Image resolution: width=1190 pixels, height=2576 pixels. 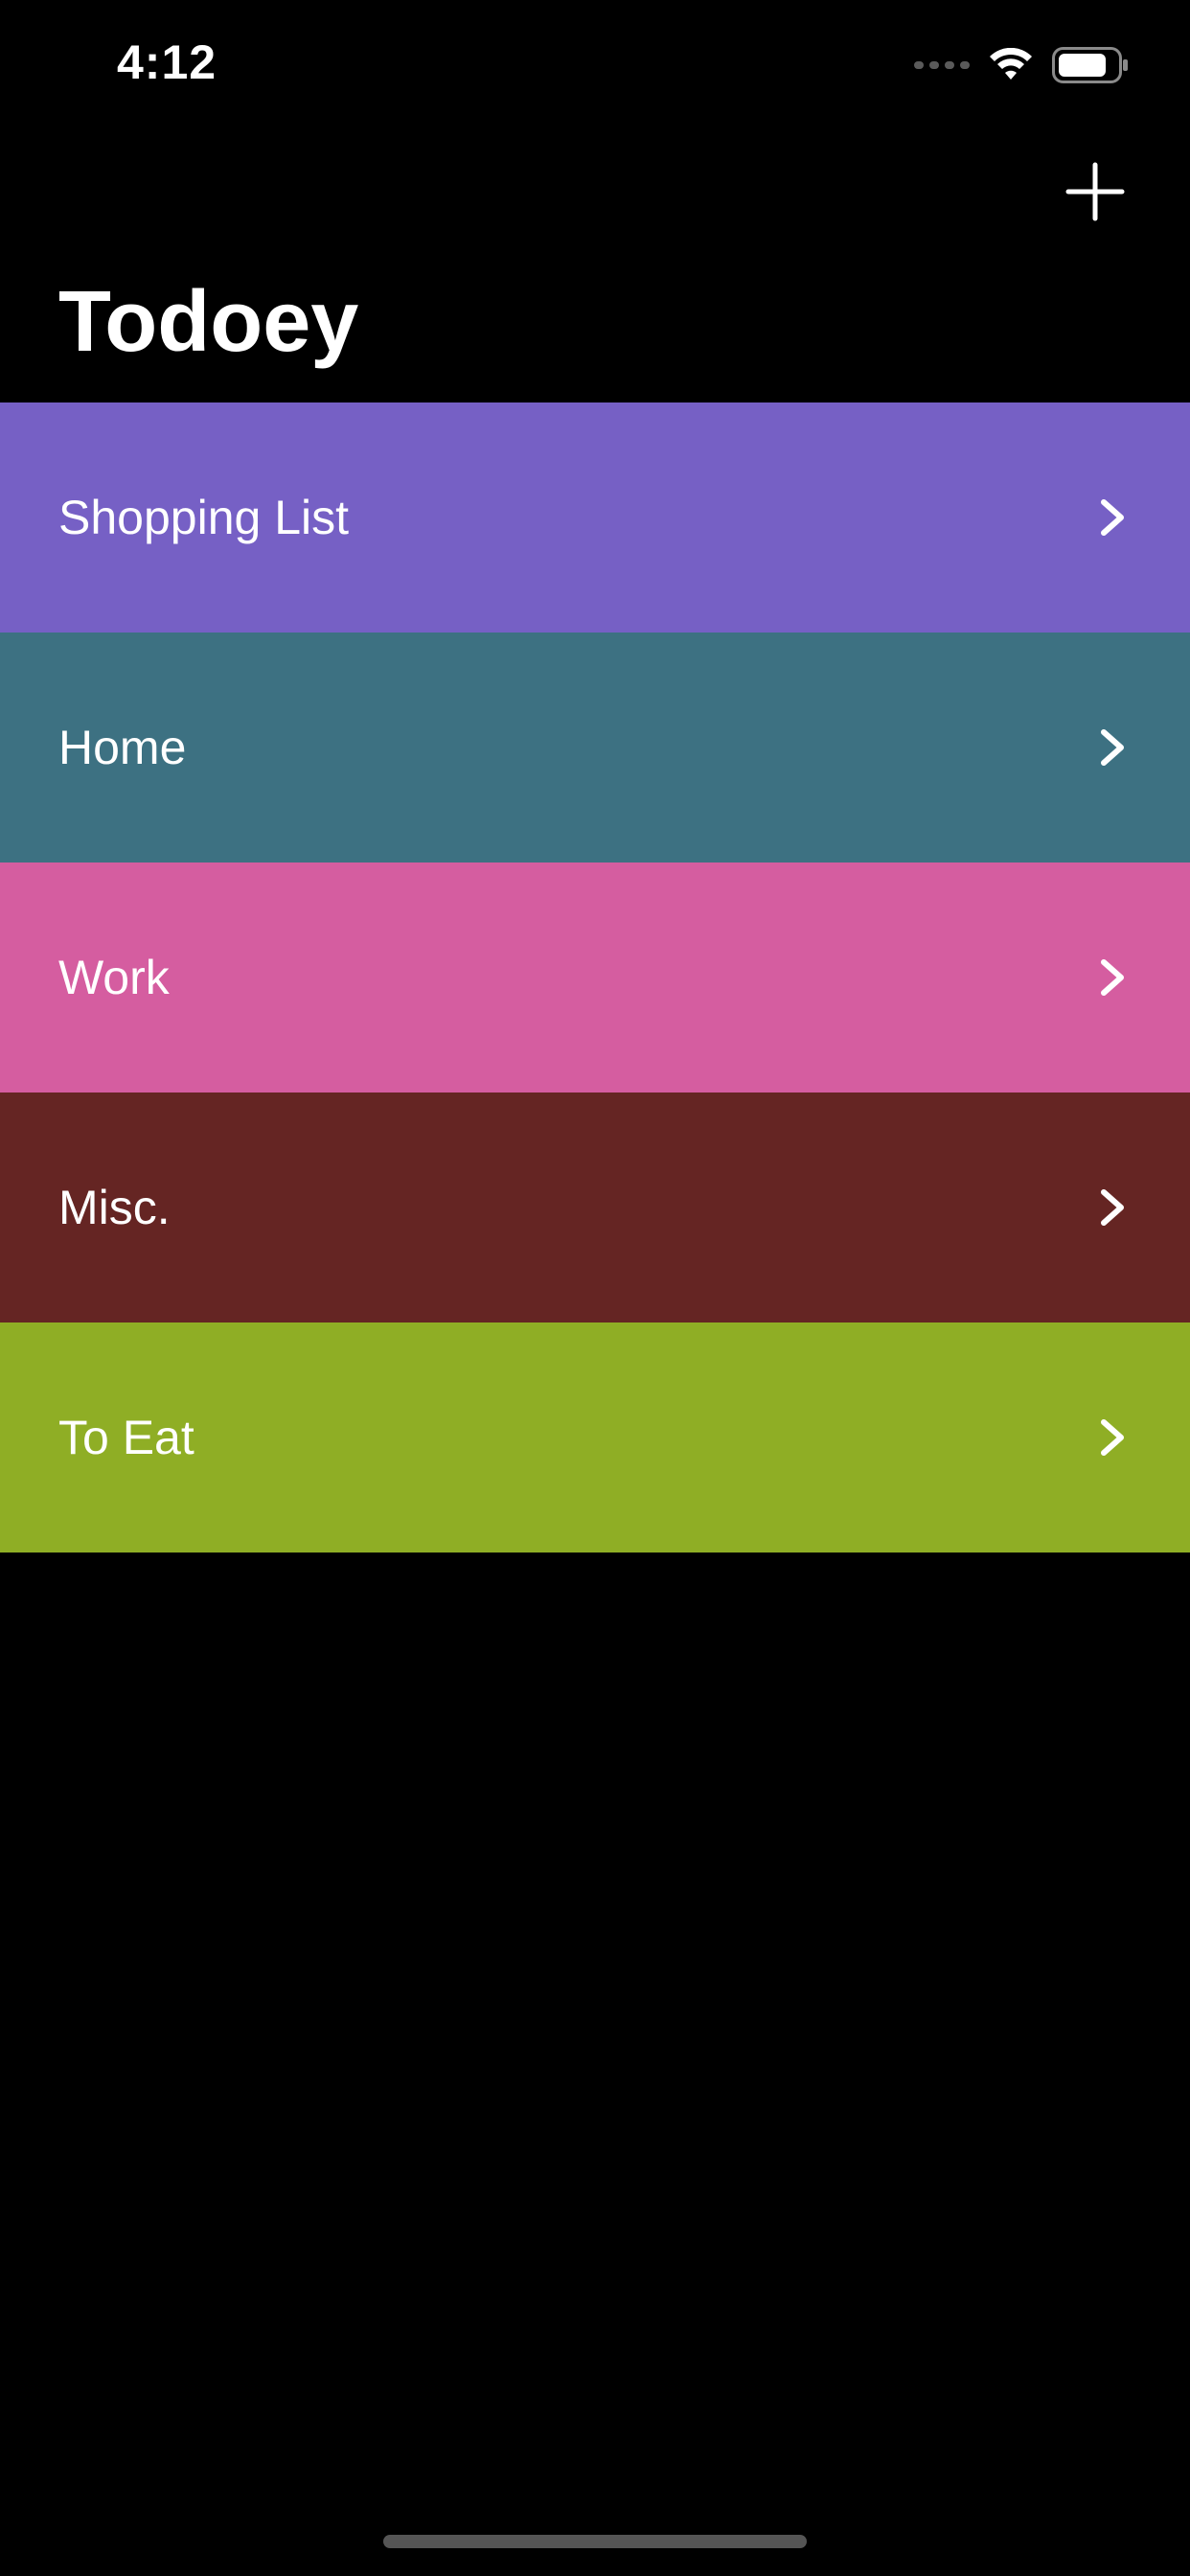 I want to click on category-row-work: Work, so click(x=595, y=977).